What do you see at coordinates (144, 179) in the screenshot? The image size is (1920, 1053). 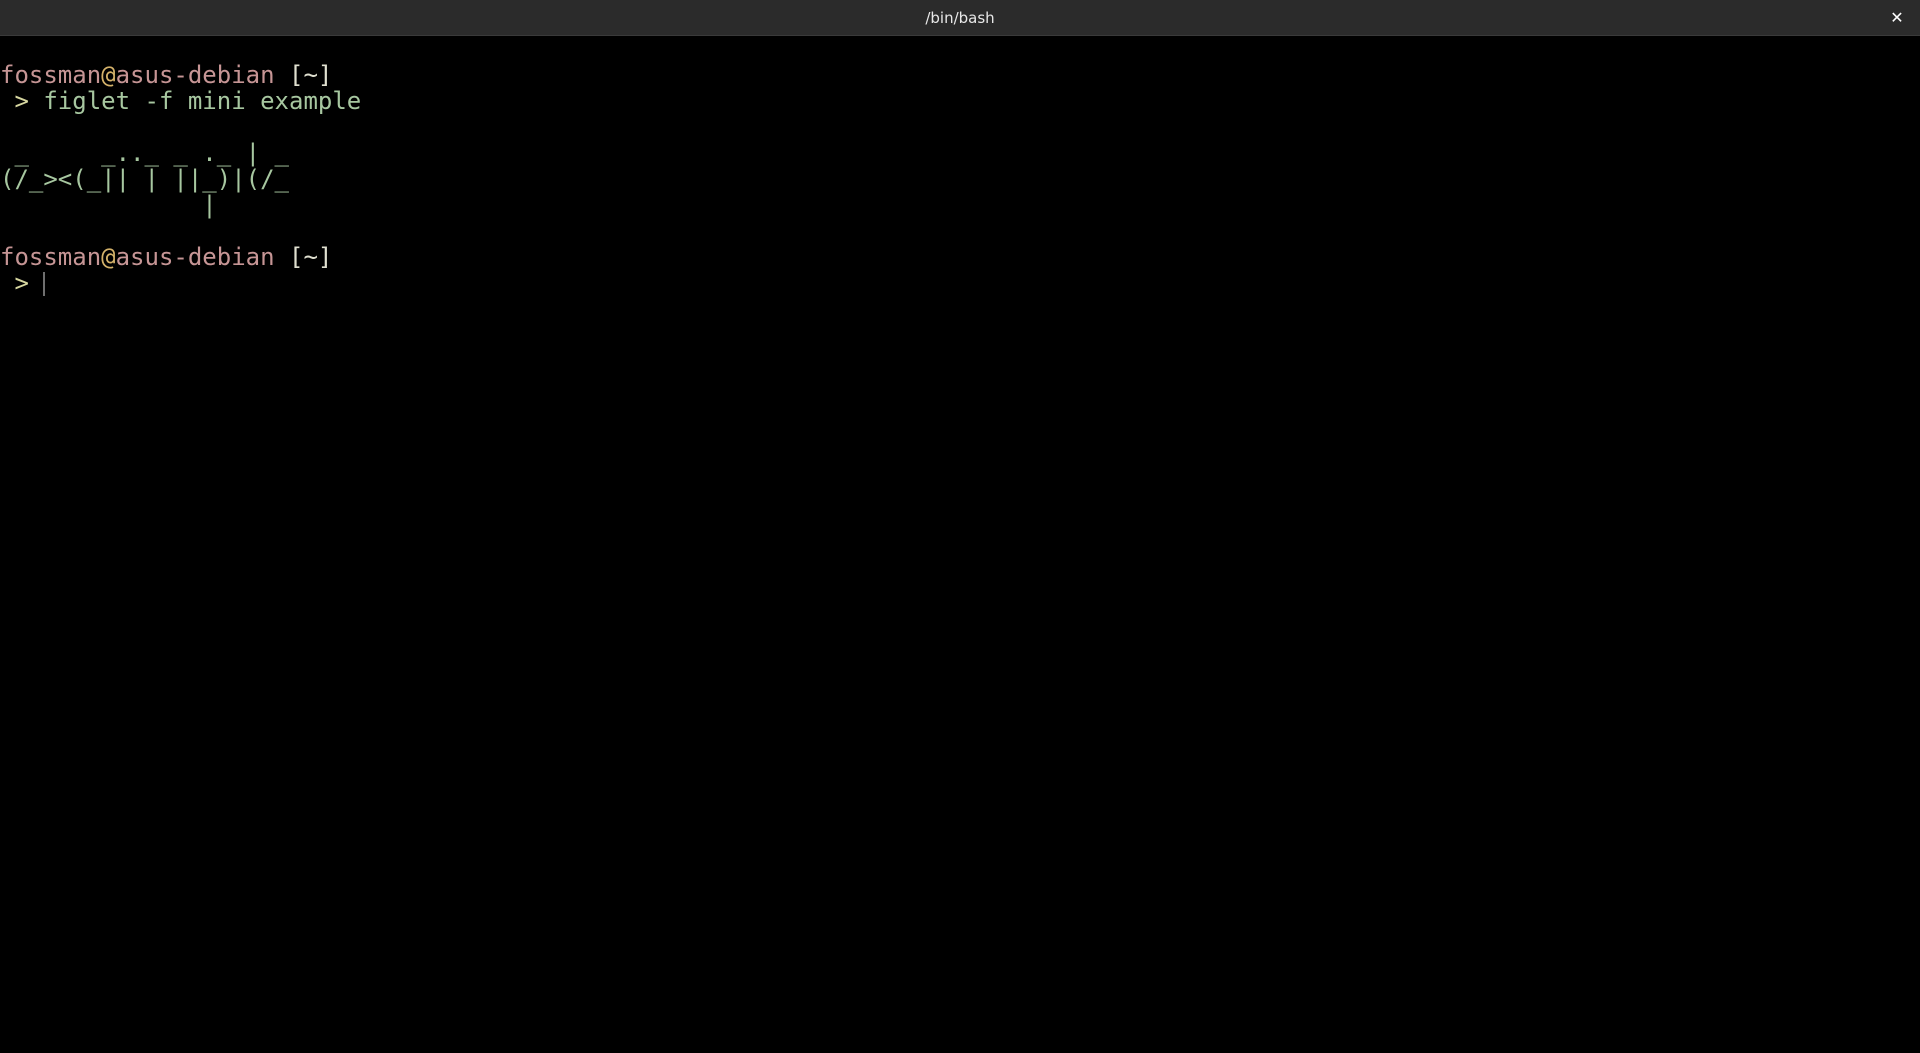 I see `figlet-line-2: (/_><(_|| | ||_)|(/_` at bounding box center [144, 179].